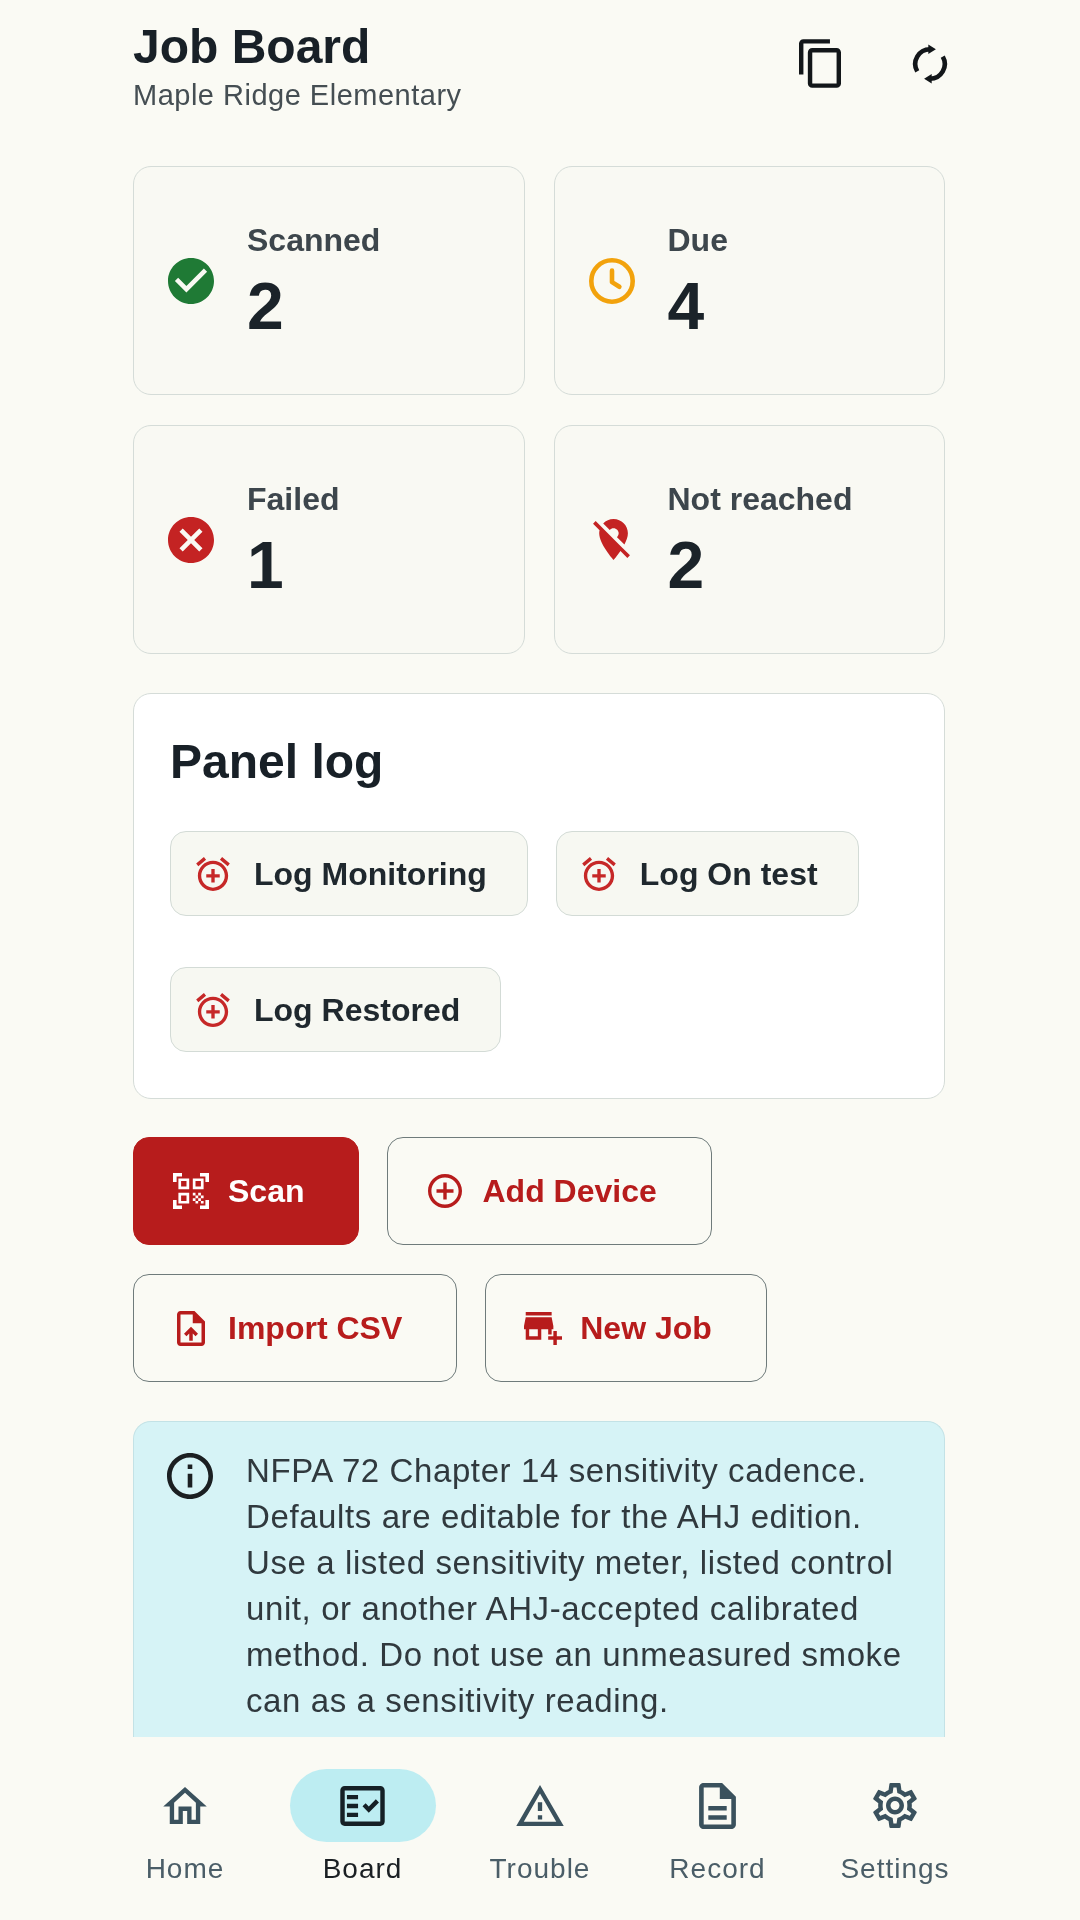 This screenshot has height=1920, width=1080. Describe the element at coordinates (611, 539) in the screenshot. I see `pin-off-icon` at that location.